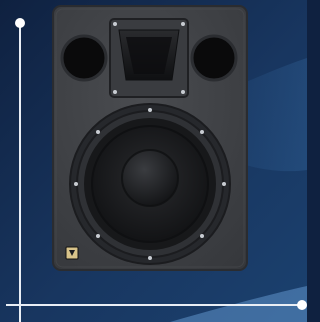 This screenshot has width=320, height=322. I want to click on right-port, so click(214, 58).